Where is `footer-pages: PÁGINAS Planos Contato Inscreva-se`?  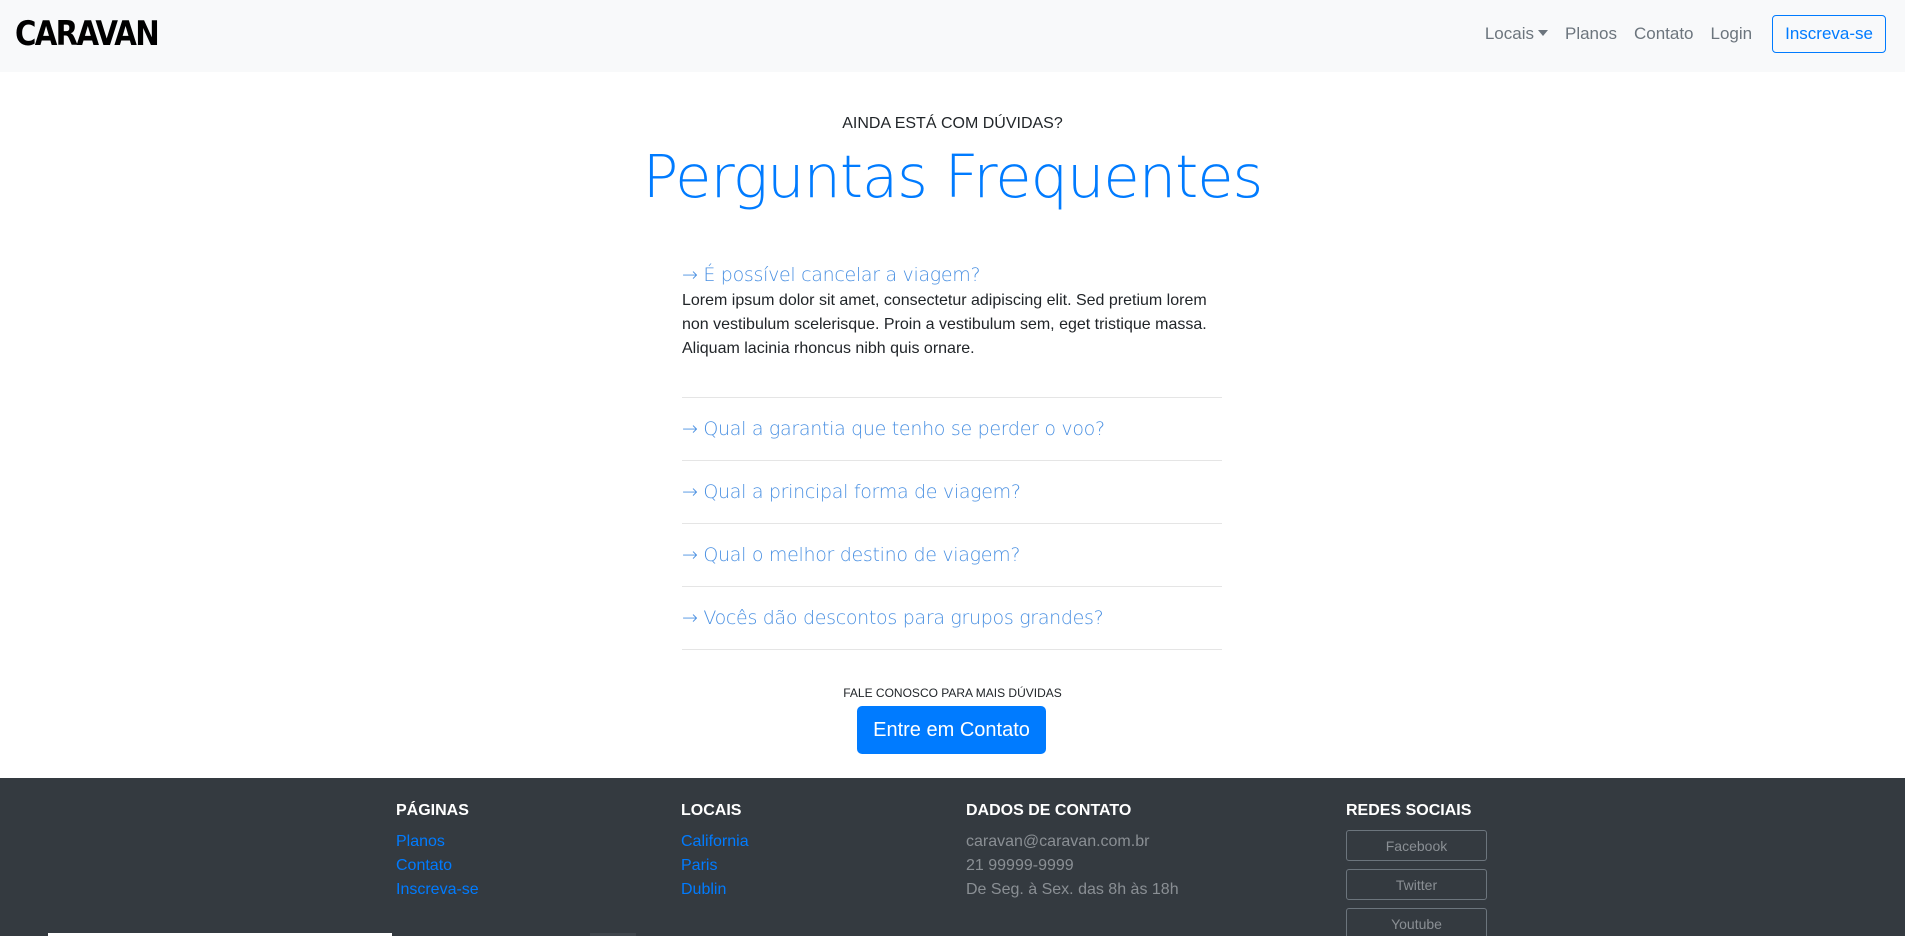 footer-pages: PÁGINAS Planos Contato Inscreva-se is located at coordinates (437, 852).